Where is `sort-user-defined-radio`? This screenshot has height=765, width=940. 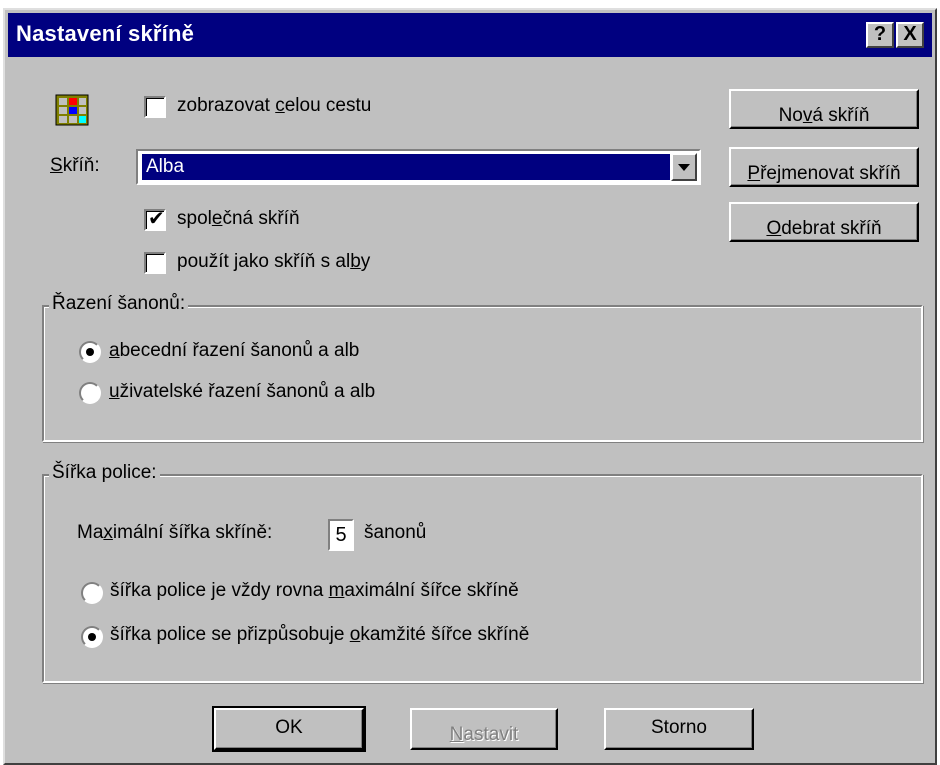
sort-user-defined-radio is located at coordinates (90, 393).